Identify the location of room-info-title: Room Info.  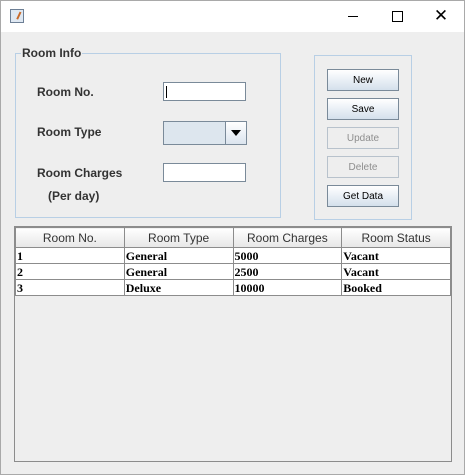
(52, 53).